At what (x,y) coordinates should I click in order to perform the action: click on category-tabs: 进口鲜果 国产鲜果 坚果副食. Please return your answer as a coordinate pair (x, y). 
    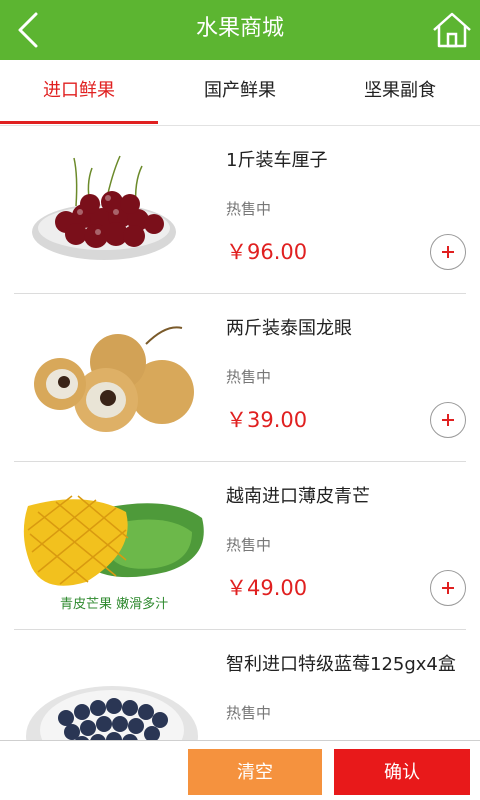
    Looking at the image, I should click on (240, 93).